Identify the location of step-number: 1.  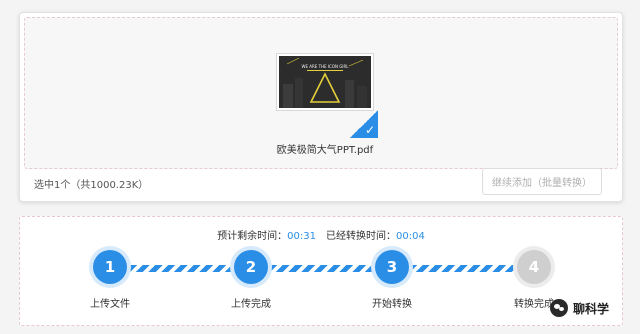
(110, 267).